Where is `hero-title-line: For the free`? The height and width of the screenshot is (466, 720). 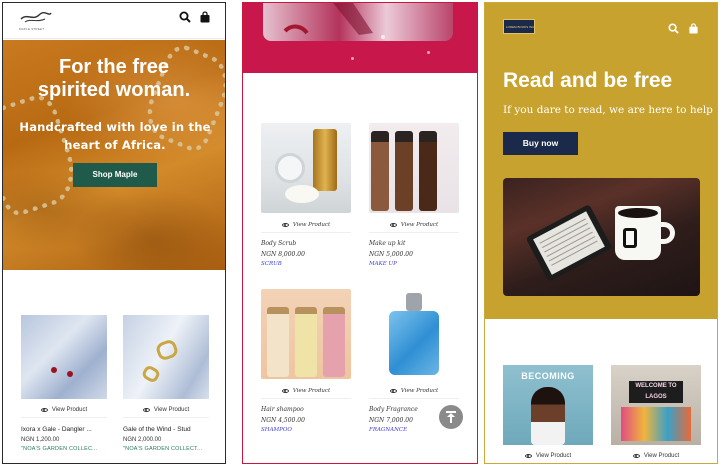
hero-title-line: For the free is located at coordinates (114, 67).